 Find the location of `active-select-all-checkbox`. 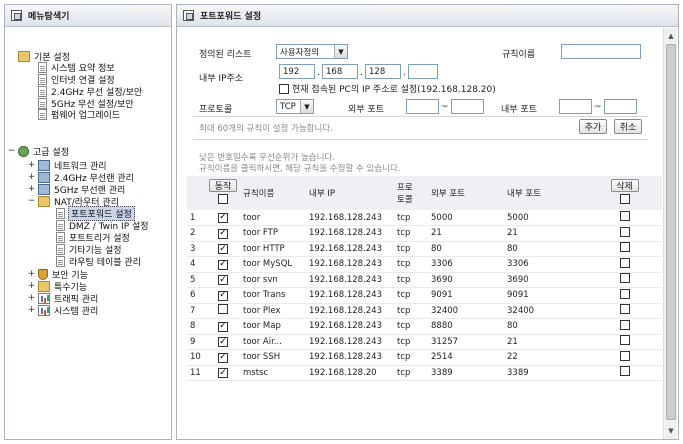

active-select-all-checkbox is located at coordinates (223, 199).